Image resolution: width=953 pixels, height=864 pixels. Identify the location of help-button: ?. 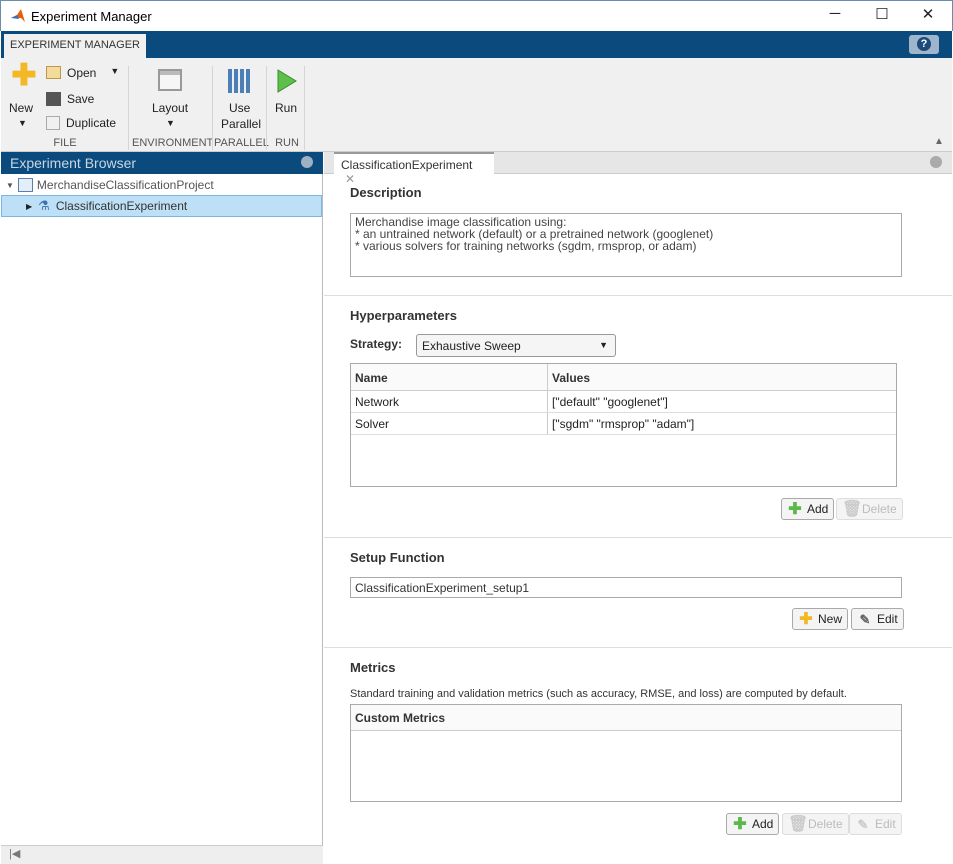
(924, 44).